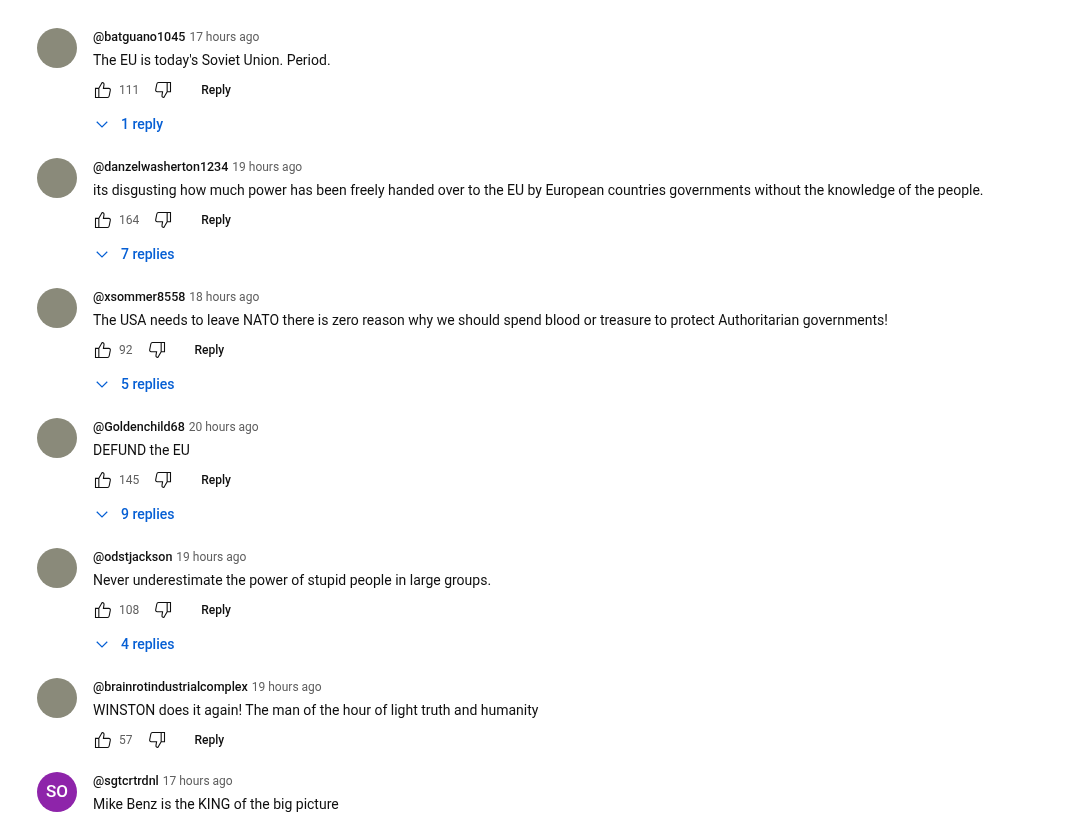  Describe the element at coordinates (134, 644) in the screenshot. I see `show-replies-button: 4 replies` at that location.